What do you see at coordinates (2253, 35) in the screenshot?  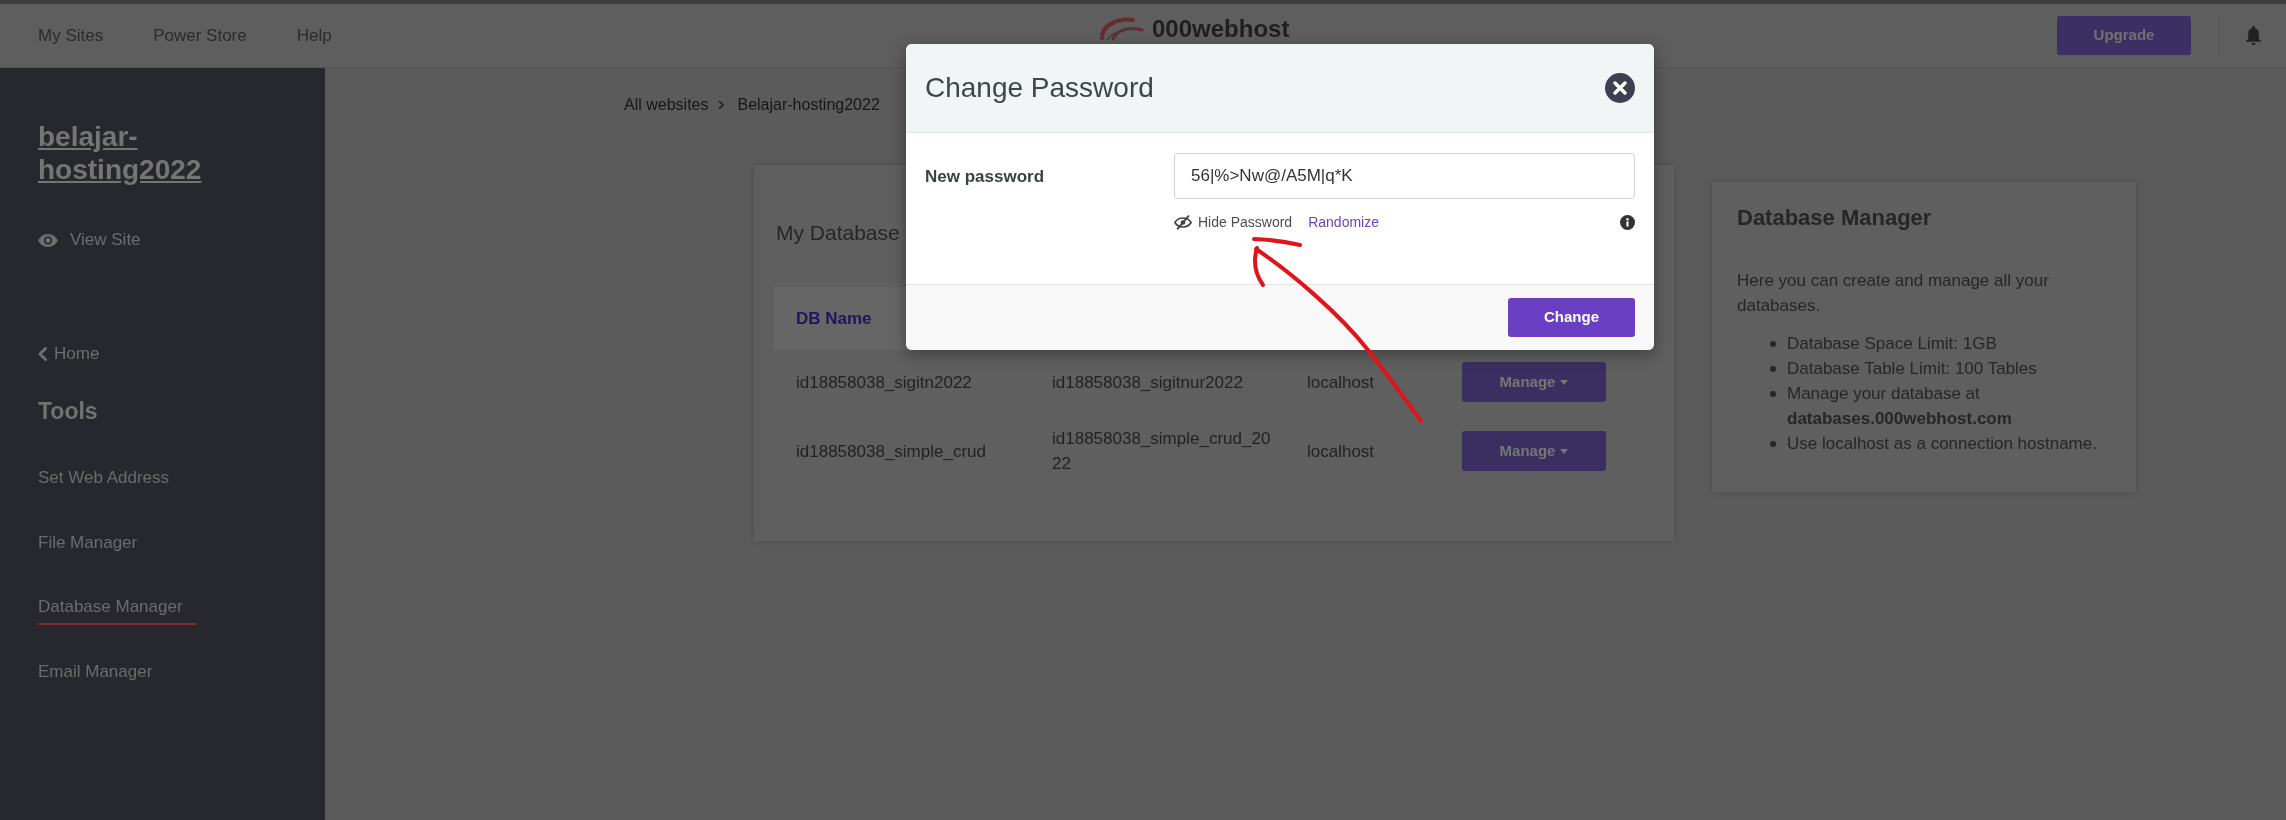 I see `bell-icon` at bounding box center [2253, 35].